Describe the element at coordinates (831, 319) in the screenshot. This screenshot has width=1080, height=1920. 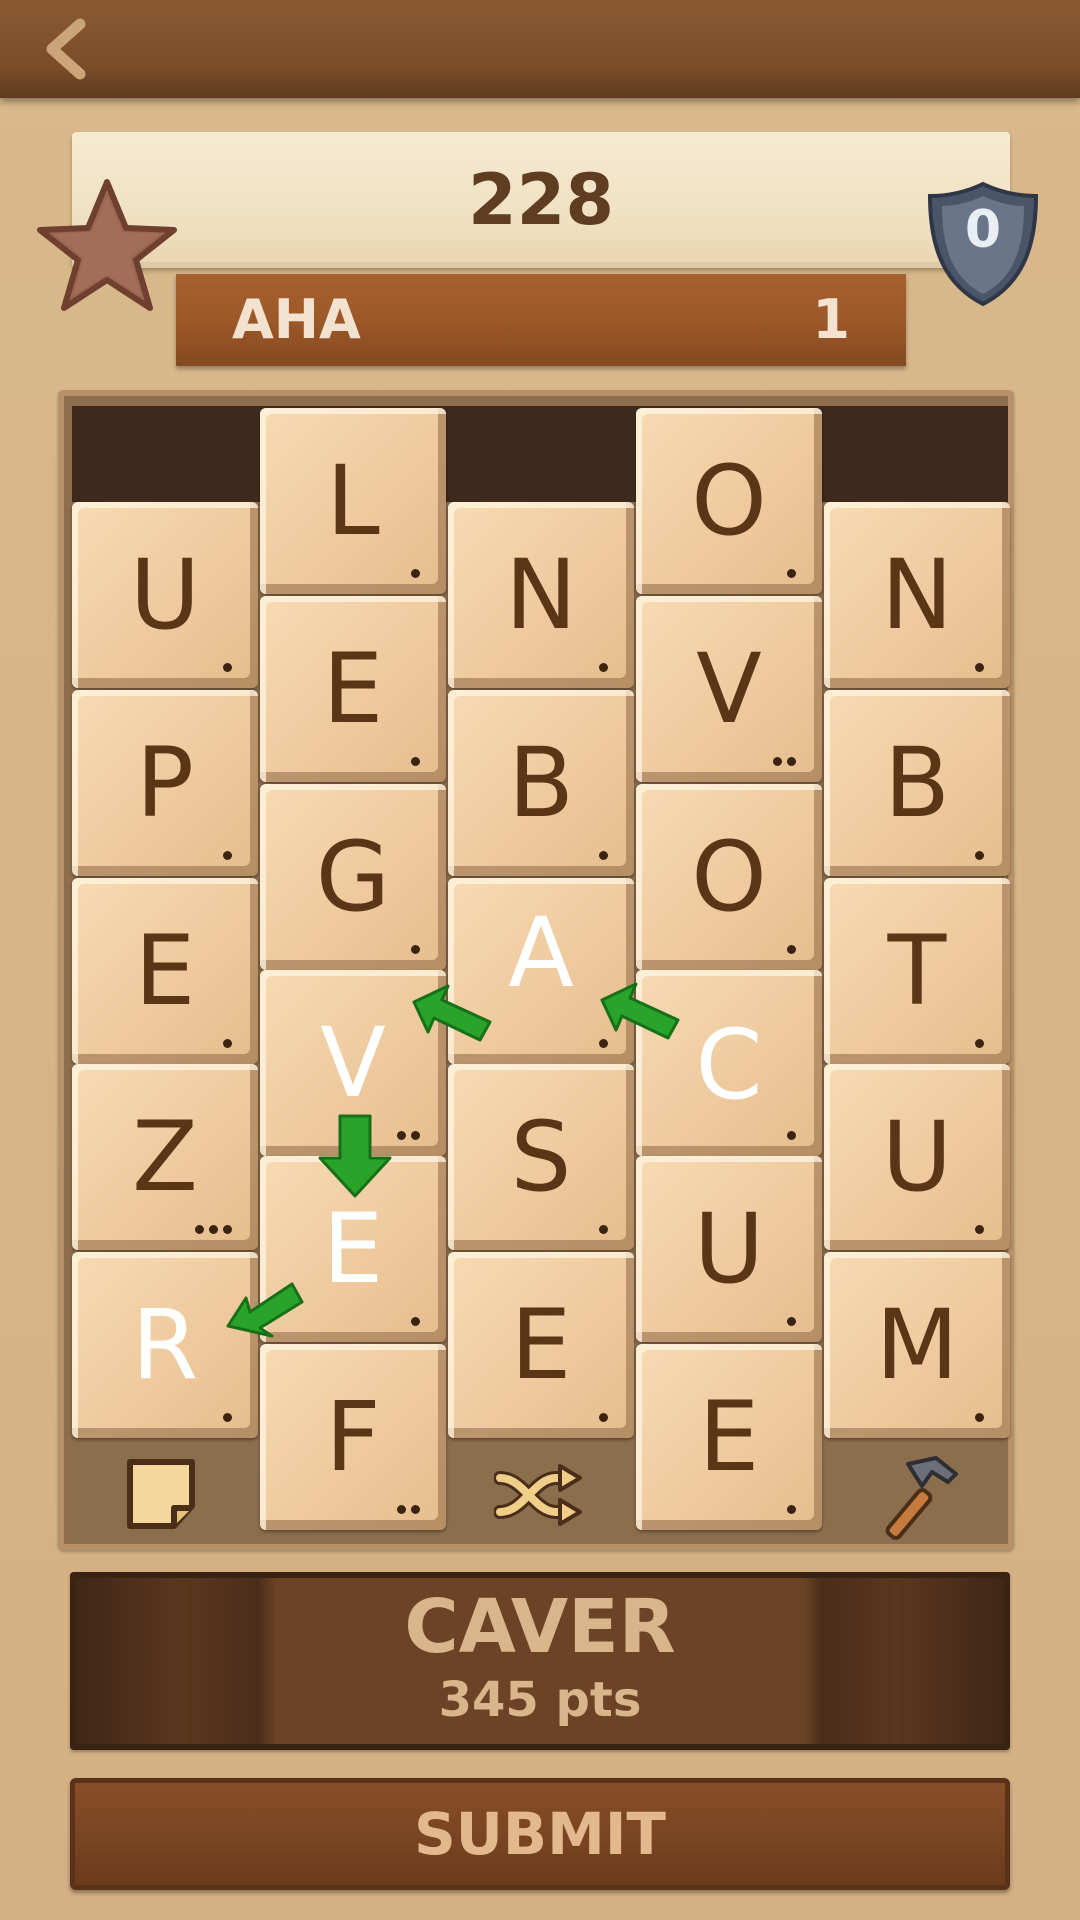
I see `last-word-count: 1` at that location.